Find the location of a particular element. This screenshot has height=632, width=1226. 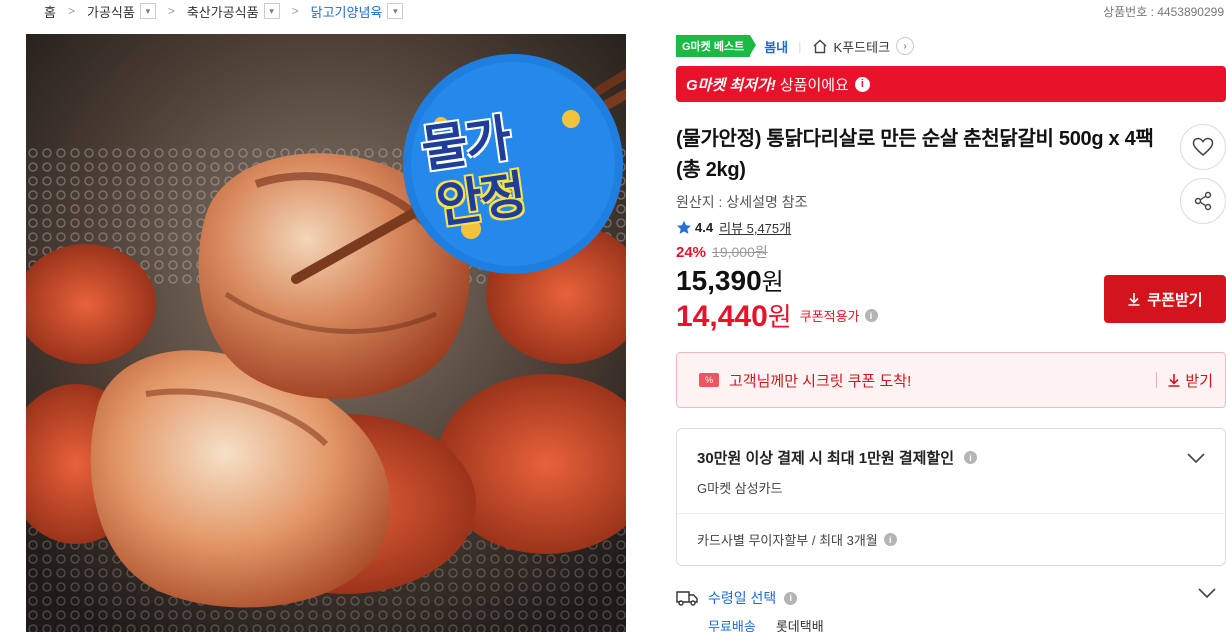

card-discount-title-text: 30만원 이상 결제 시 최대 1만원 결제할인 is located at coordinates (826, 458).